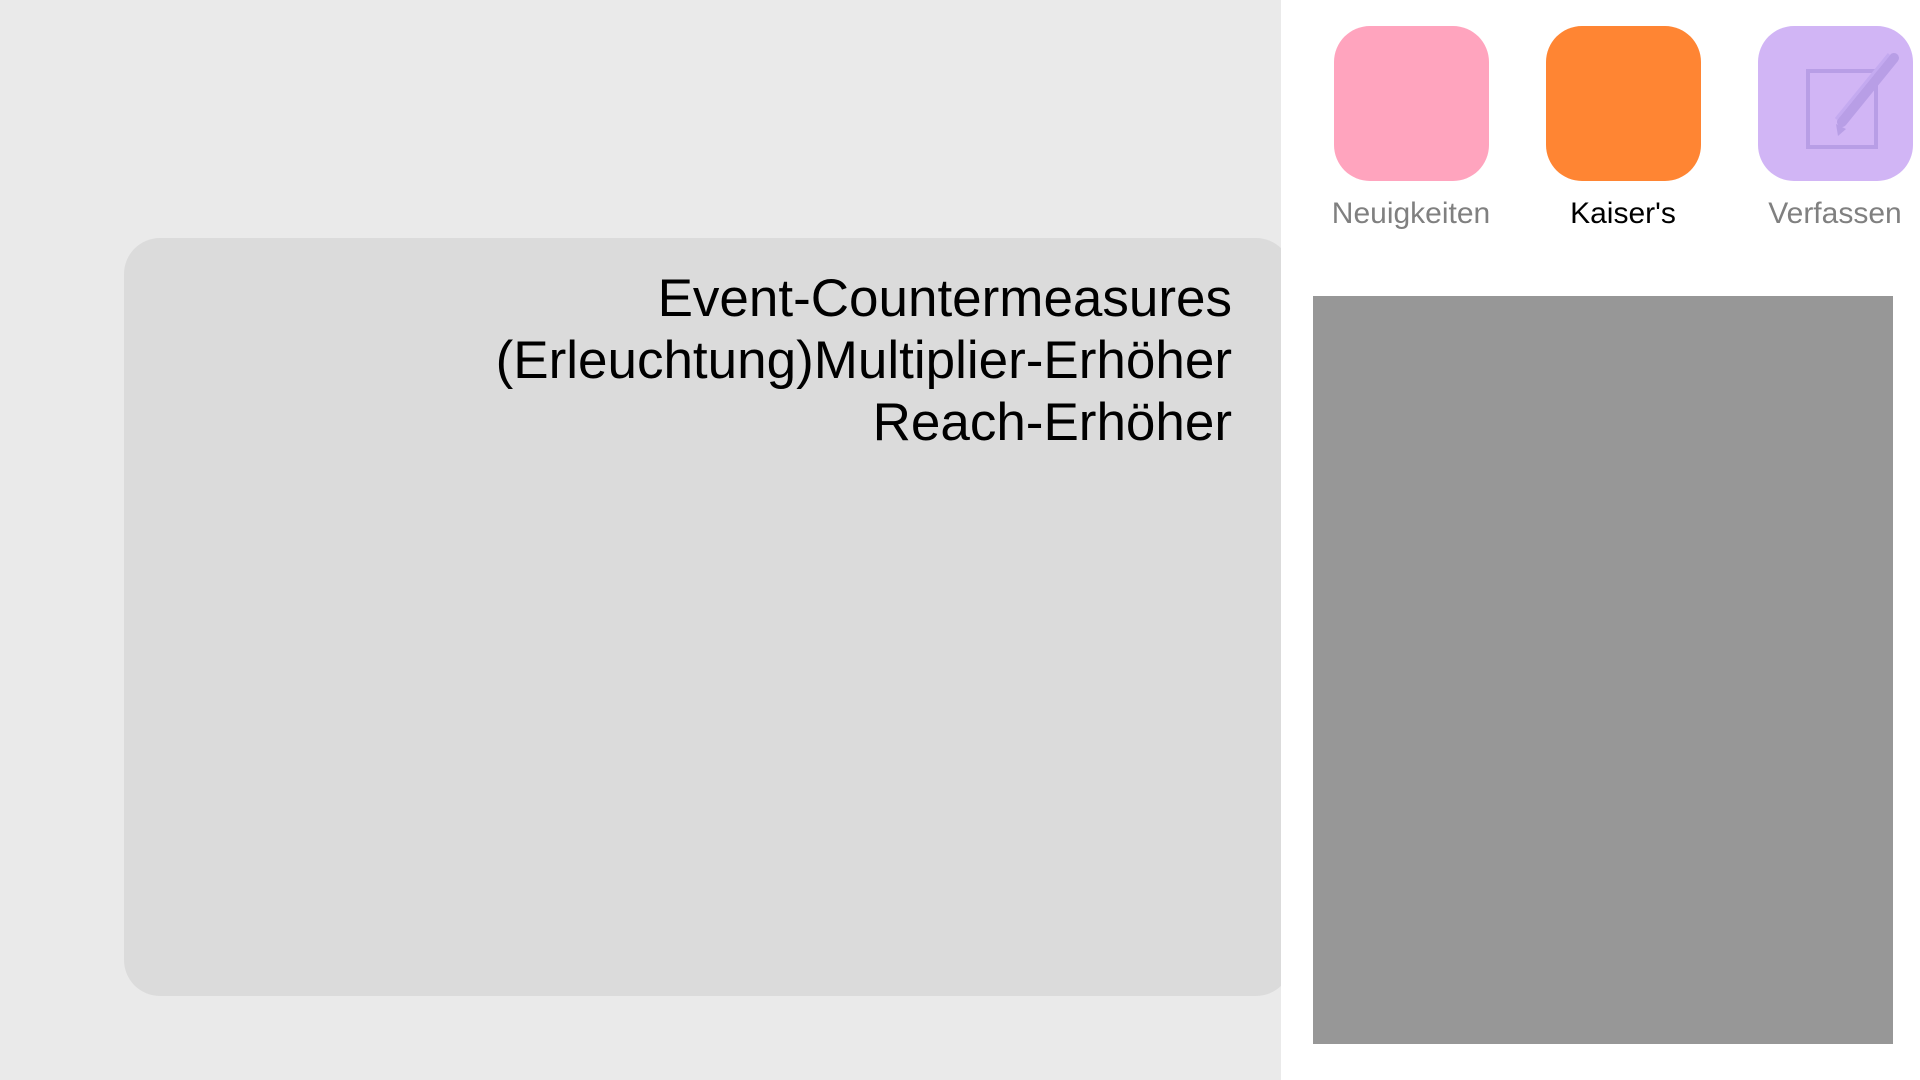 The width and height of the screenshot is (1920, 1080). I want to click on app-kaisers: Kaiser's, so click(1623, 129).